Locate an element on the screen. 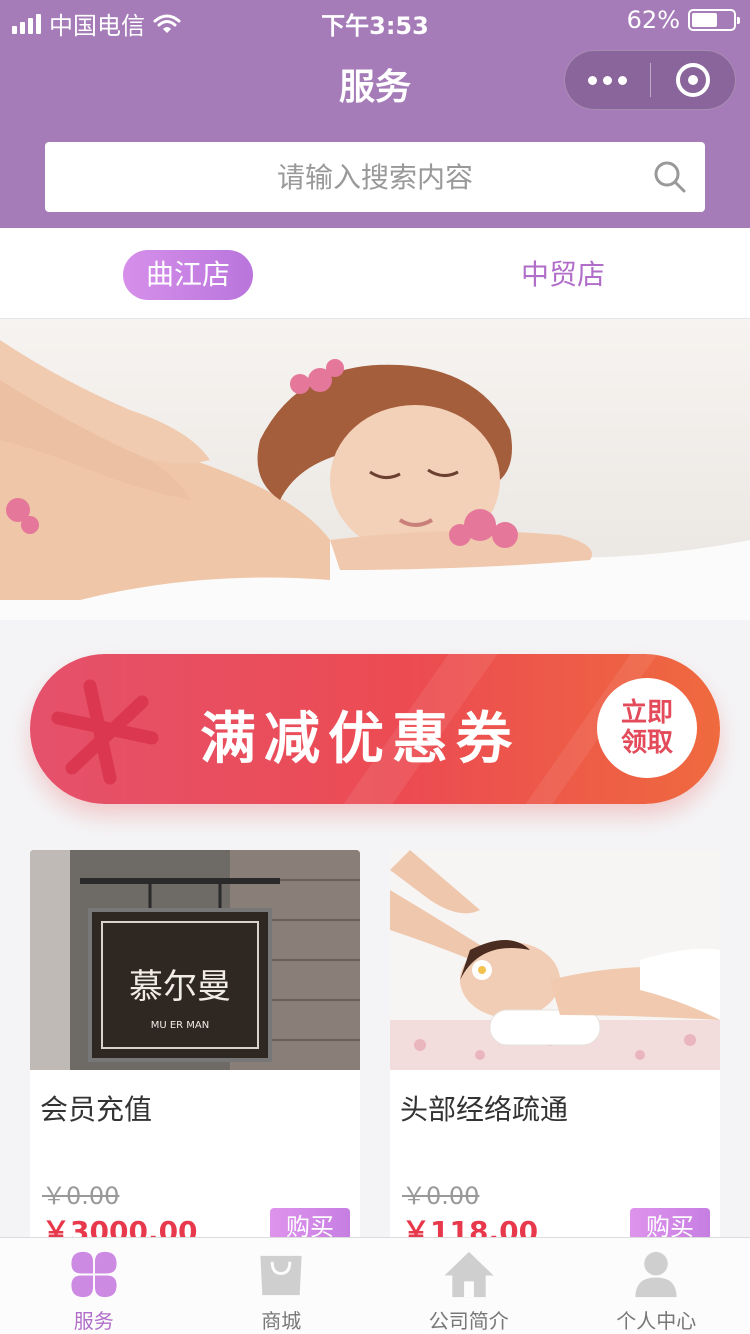 This screenshot has width=750, height=1334. product-card: 头部经络疏通 ￥0.00 ￥118.00 购买 is located at coordinates (555, 1045).